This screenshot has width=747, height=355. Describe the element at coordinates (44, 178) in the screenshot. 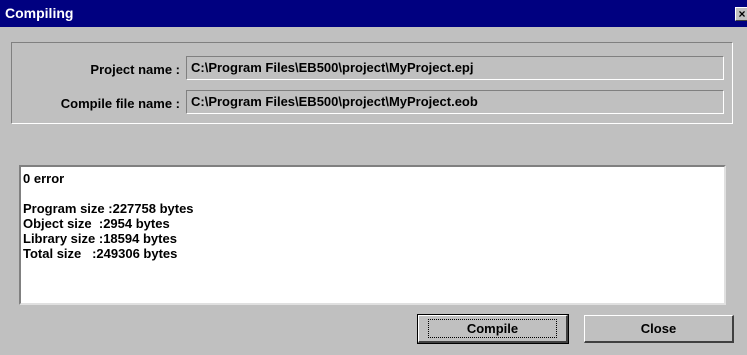

I see `output-line: 0 error` at that location.